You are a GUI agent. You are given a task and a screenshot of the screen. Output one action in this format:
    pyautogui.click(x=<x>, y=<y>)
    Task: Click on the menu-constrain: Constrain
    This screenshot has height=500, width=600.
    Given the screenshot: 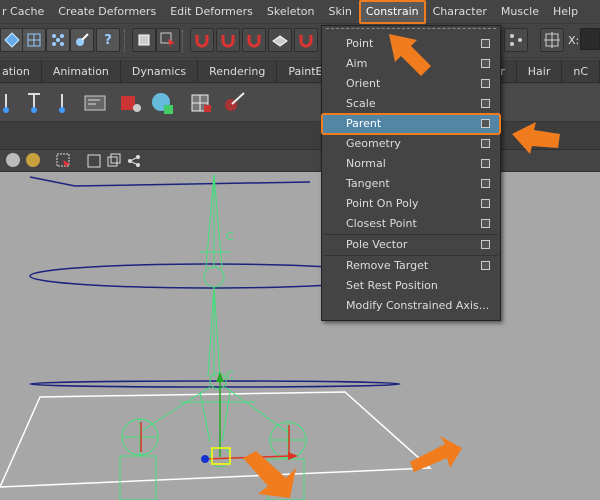 What is the action you would take?
    pyautogui.click(x=392, y=12)
    